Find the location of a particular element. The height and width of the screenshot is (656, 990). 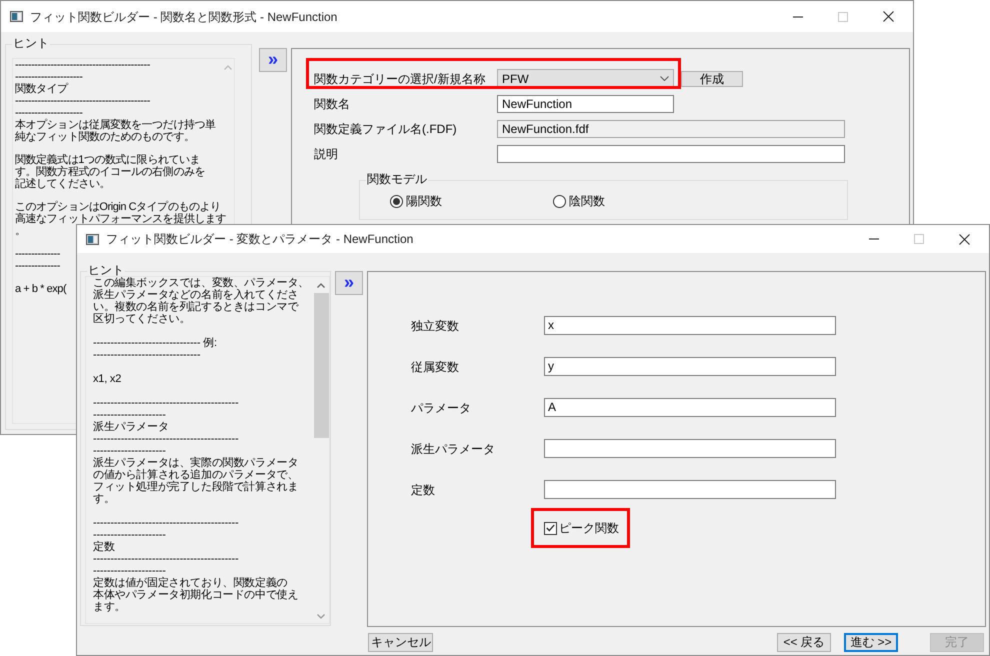

hint-text: 区切ってください。 is located at coordinates (141, 319).